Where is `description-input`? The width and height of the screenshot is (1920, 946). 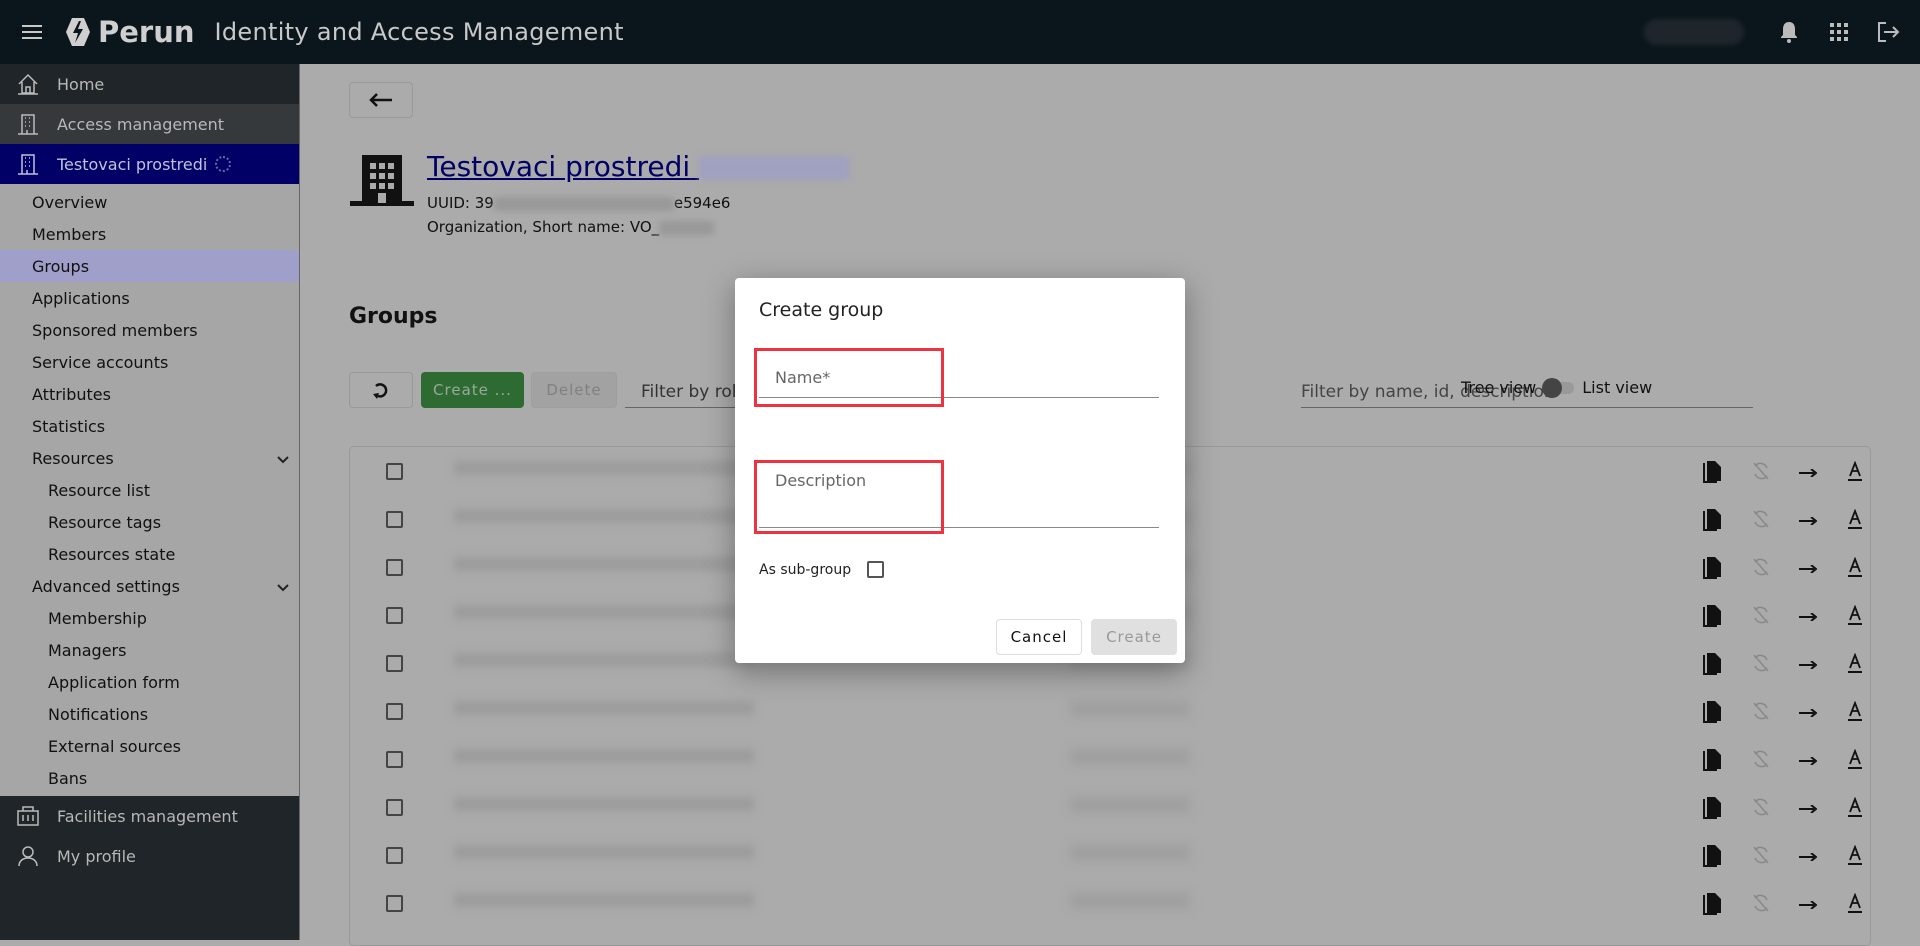
description-input is located at coordinates (959, 496).